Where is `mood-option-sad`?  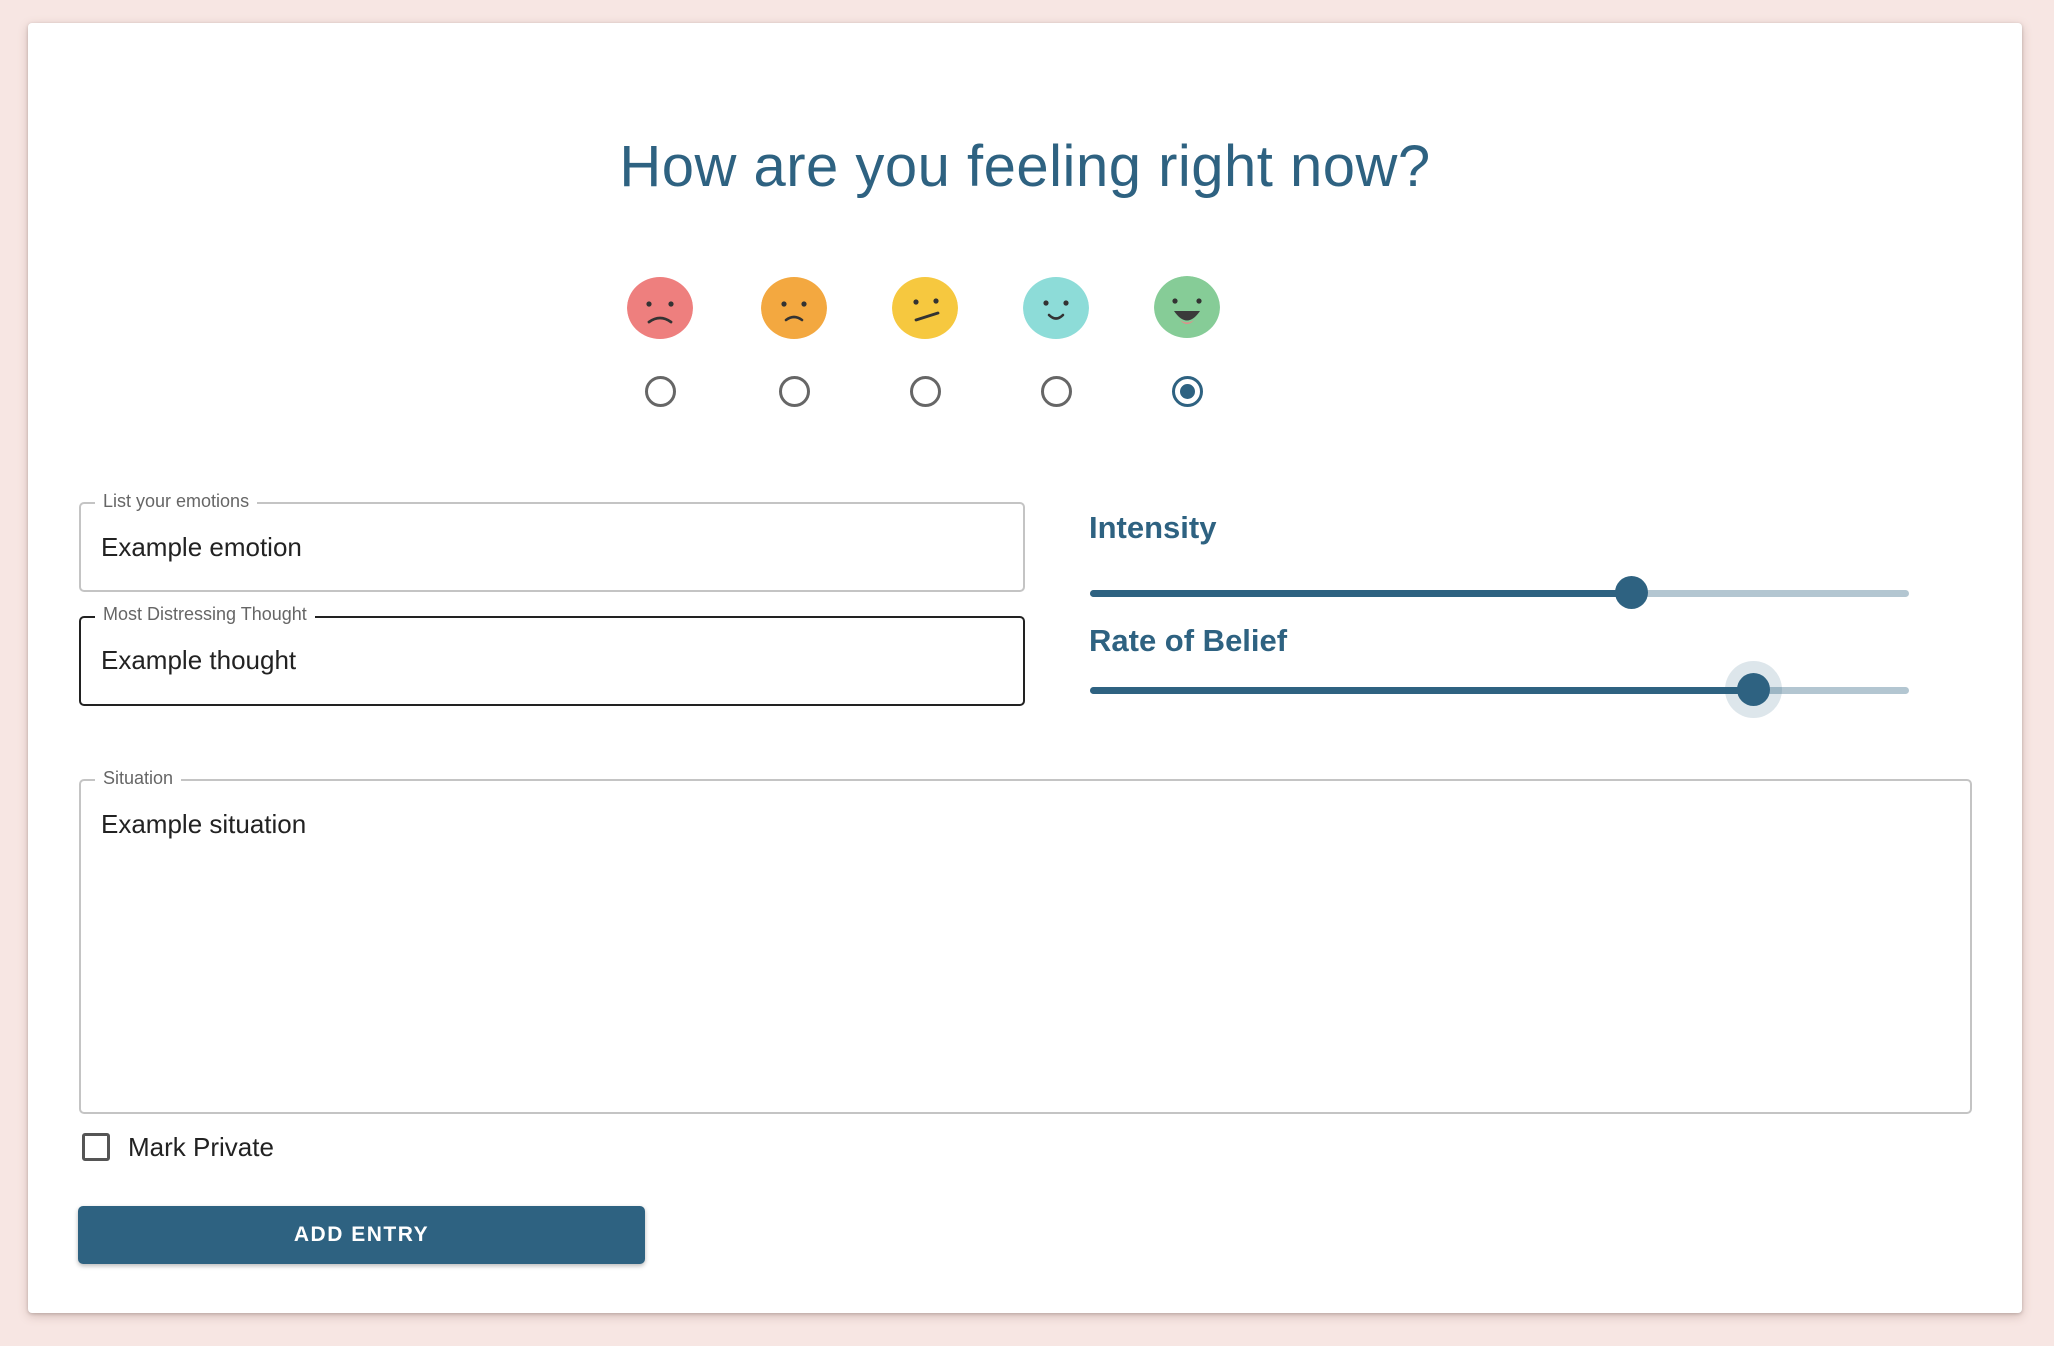 mood-option-sad is located at coordinates (794, 334).